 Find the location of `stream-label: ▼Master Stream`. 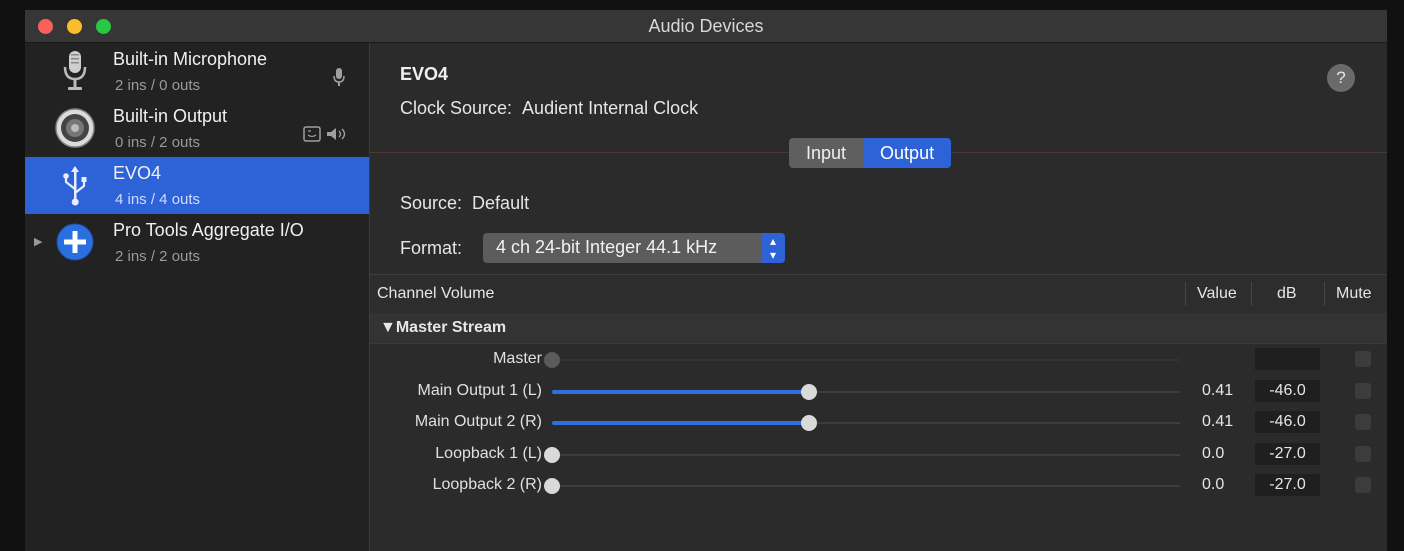

stream-label: ▼Master Stream is located at coordinates (443, 328).